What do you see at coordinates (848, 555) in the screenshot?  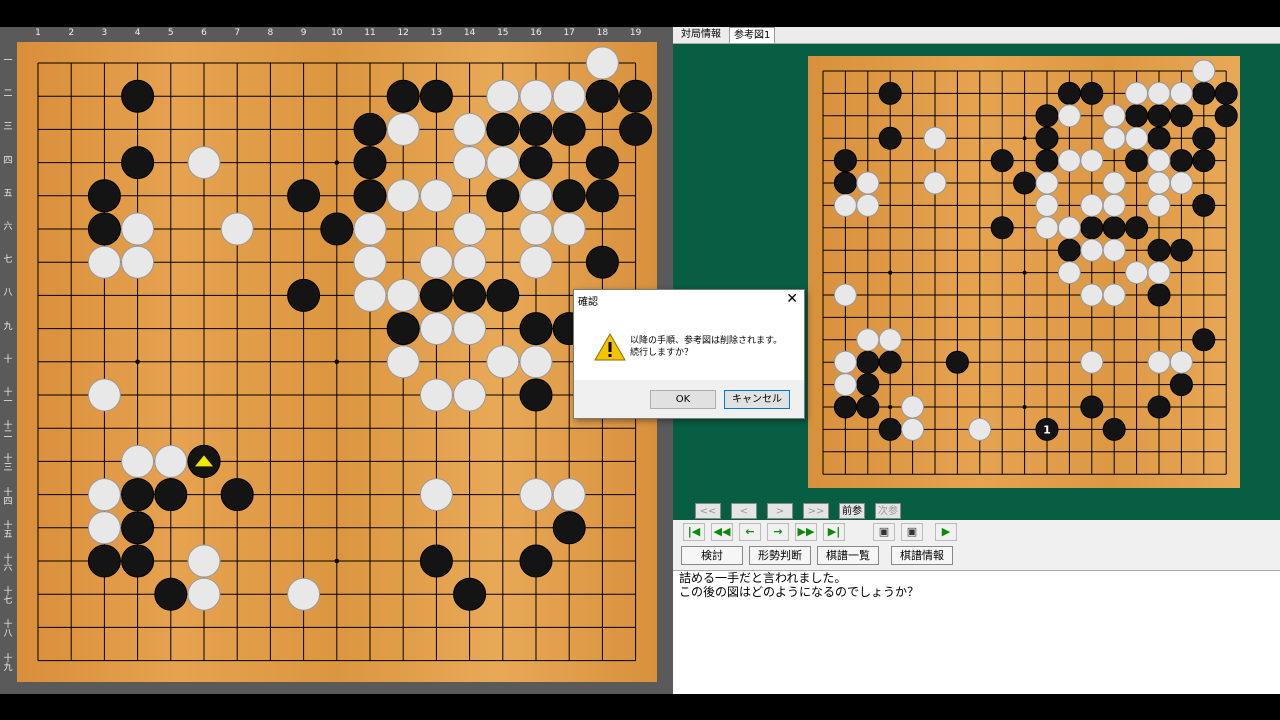 I see `record-list-button: 棋譜一覧` at bounding box center [848, 555].